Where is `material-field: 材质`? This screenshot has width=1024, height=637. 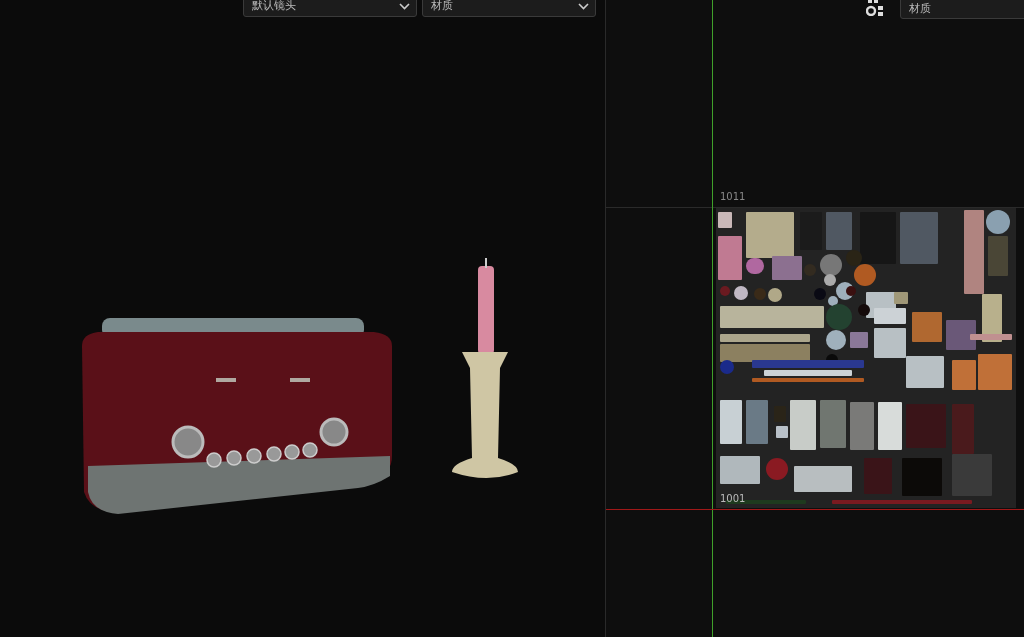
material-field: 材质 is located at coordinates (962, 9).